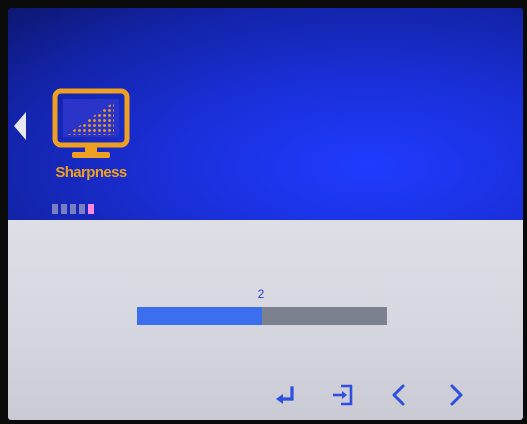  Describe the element at coordinates (261, 294) in the screenshot. I see `slider-value: 2` at that location.